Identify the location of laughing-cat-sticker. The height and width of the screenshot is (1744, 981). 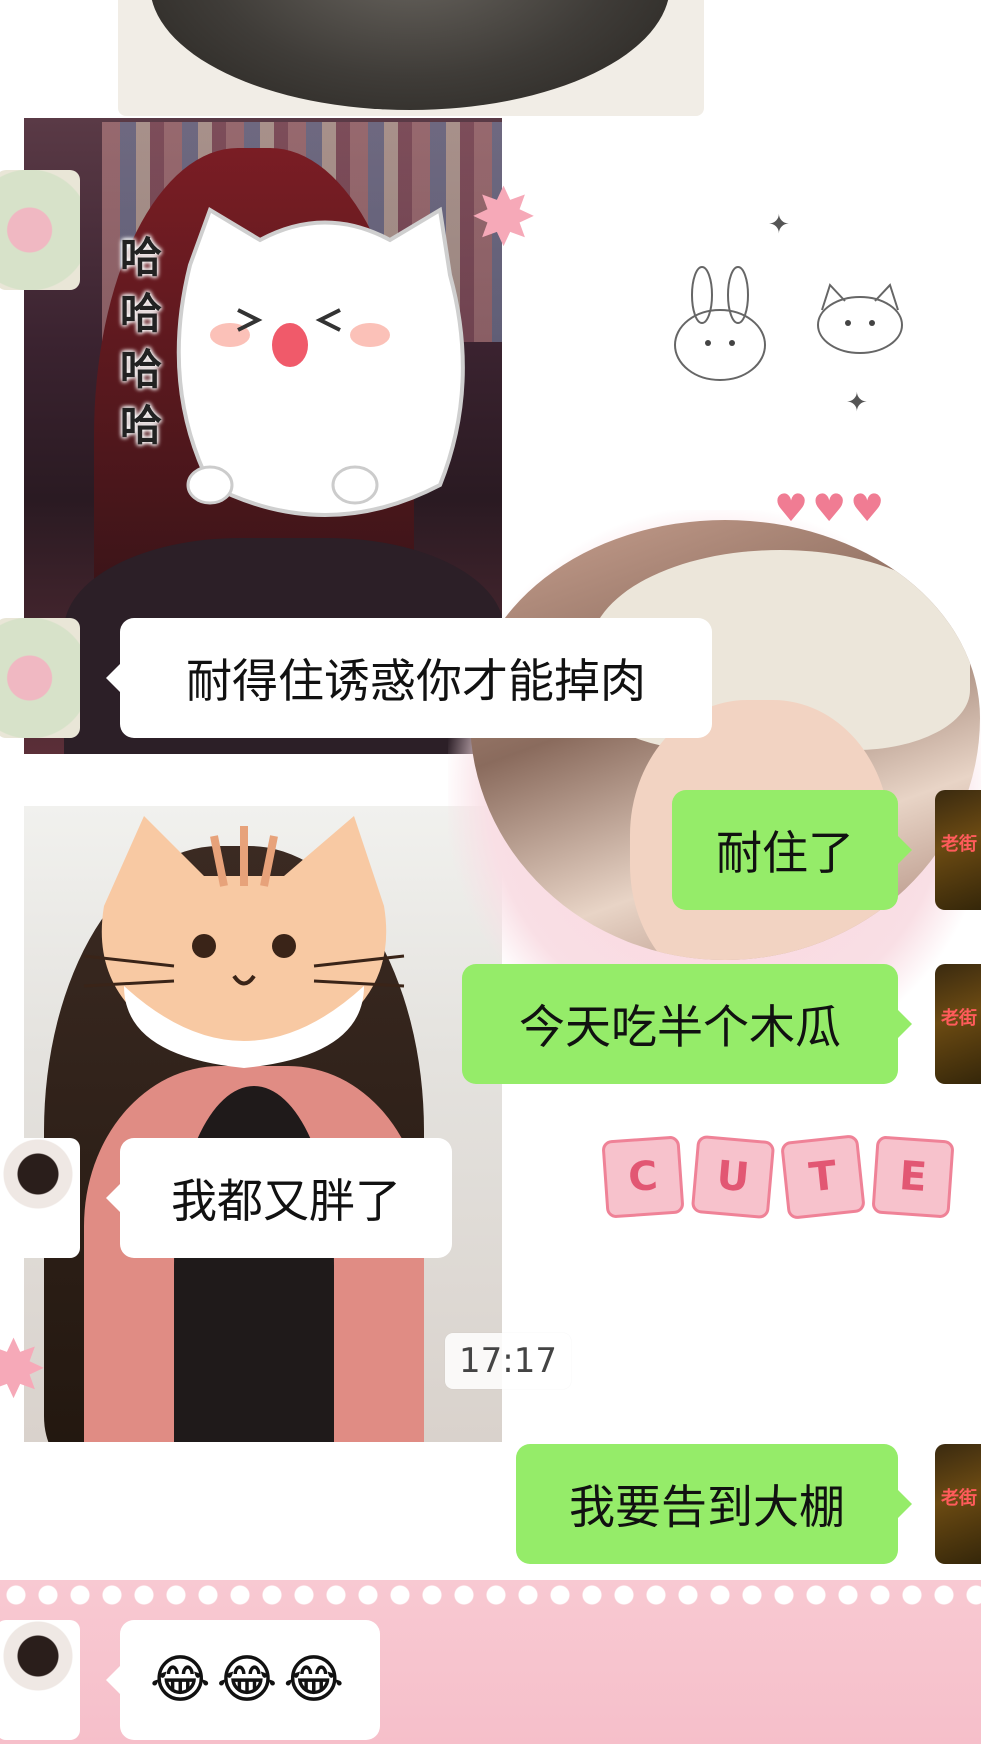
(320, 361).